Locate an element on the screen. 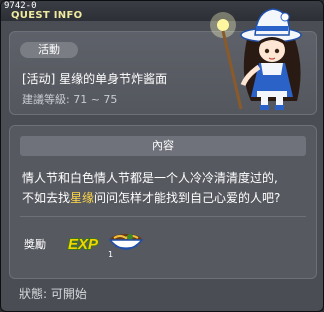 Image resolution: width=324 pixels, height=312 pixels. exp-icon: EXP is located at coordinates (86, 243).